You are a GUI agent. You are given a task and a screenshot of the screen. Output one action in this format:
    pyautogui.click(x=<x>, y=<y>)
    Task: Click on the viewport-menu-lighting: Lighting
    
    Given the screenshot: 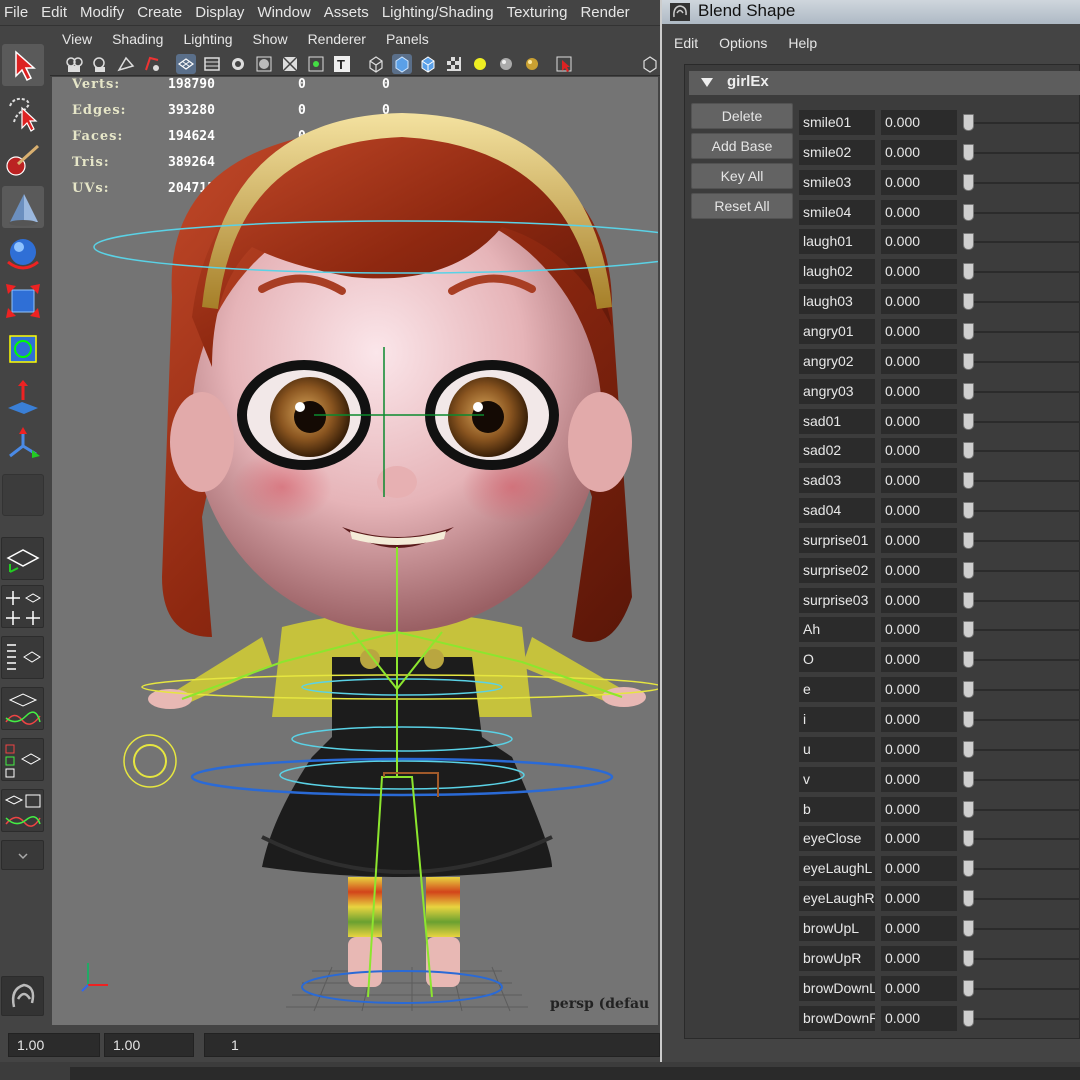 What is the action you would take?
    pyautogui.click(x=205, y=39)
    